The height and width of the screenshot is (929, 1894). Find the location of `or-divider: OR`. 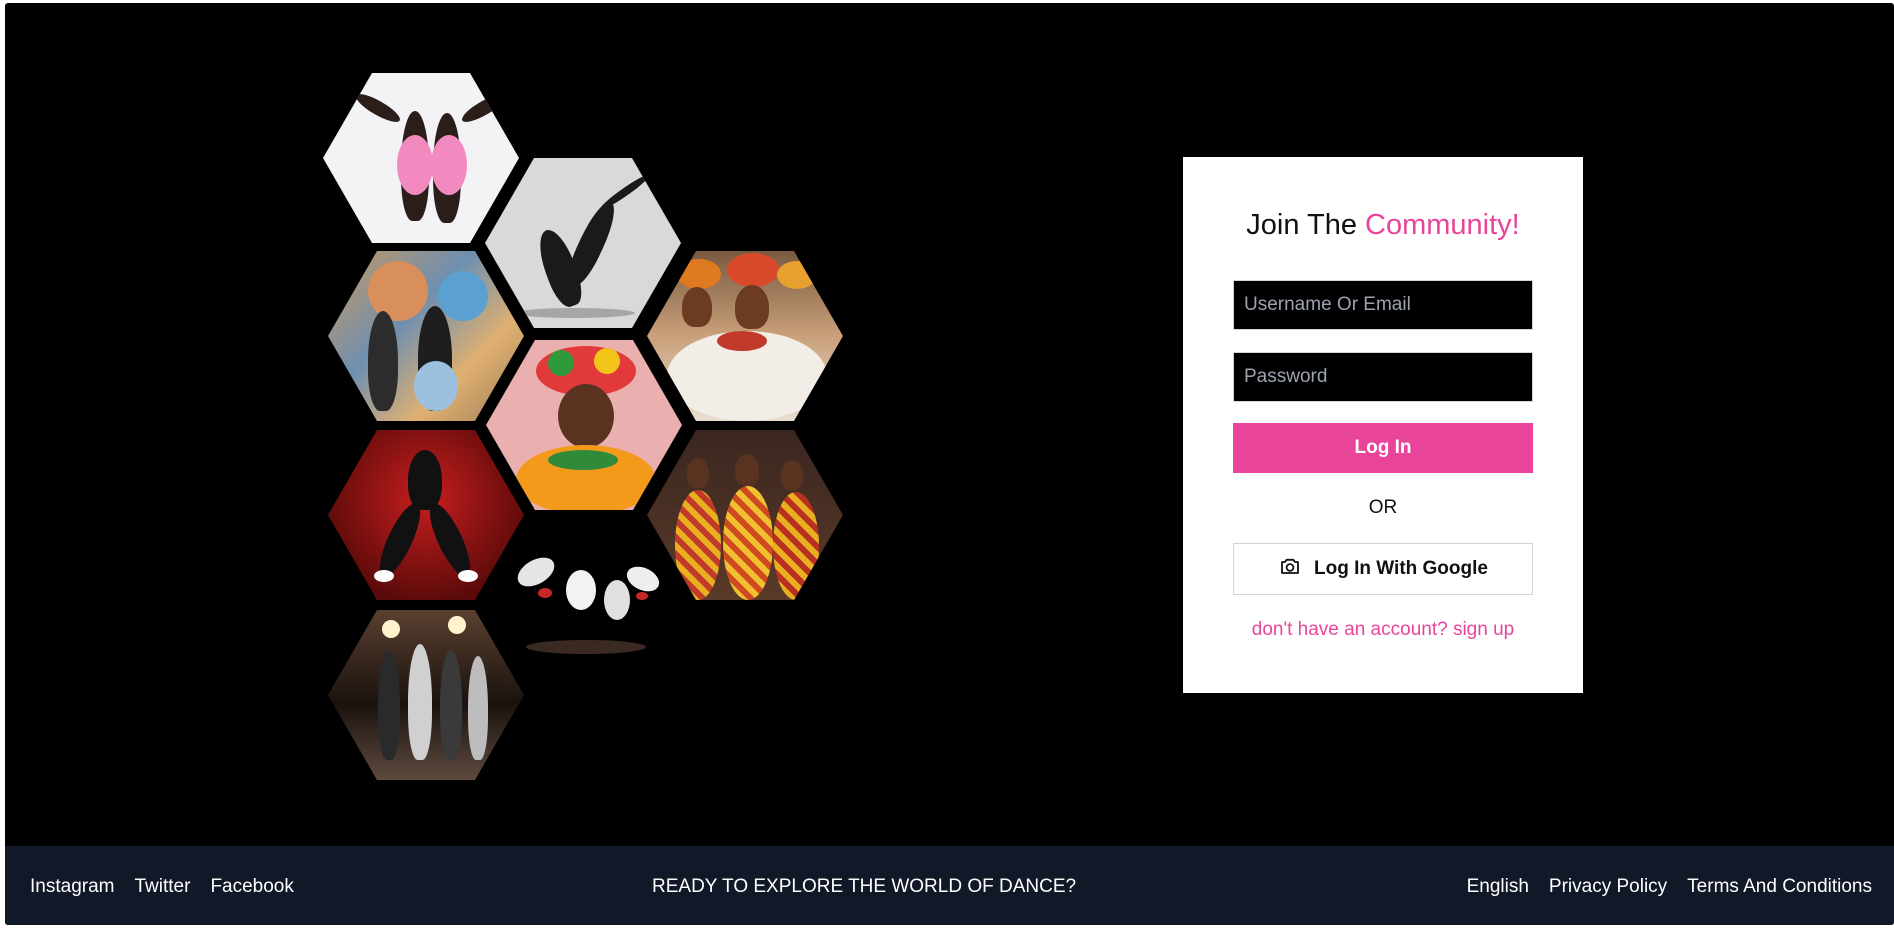

or-divider: OR is located at coordinates (1383, 507).